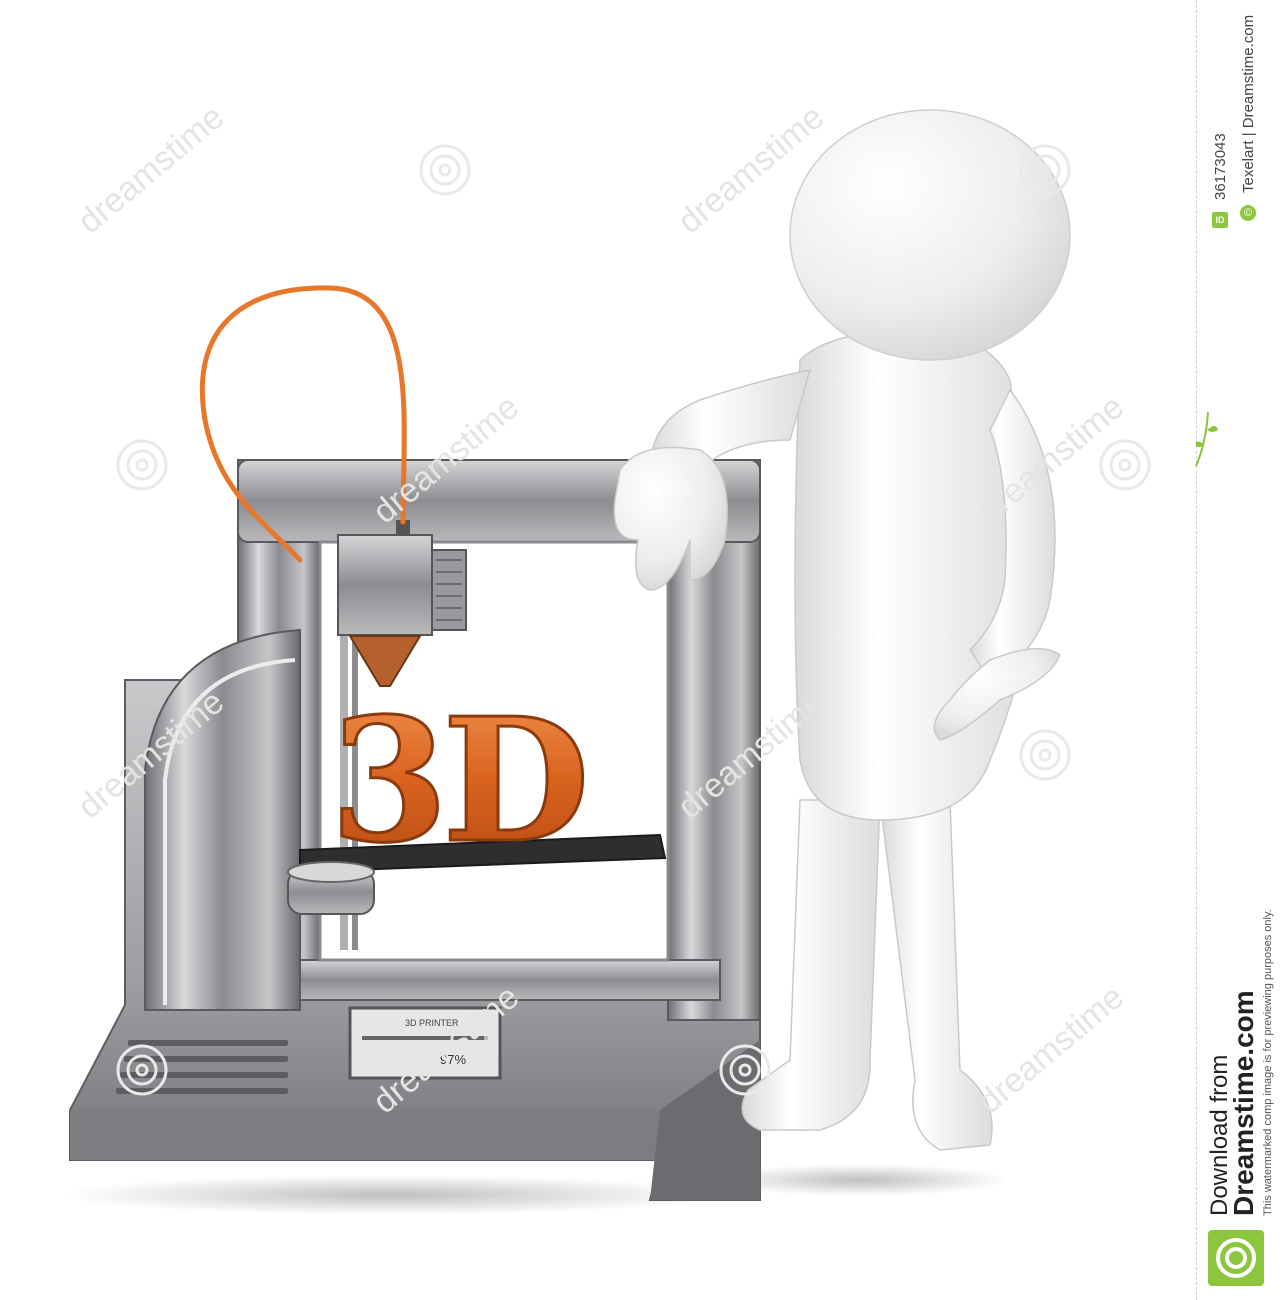 This screenshot has height=1300, width=1282. Describe the element at coordinates (930, 235) in the screenshot. I see `figure-head` at that location.